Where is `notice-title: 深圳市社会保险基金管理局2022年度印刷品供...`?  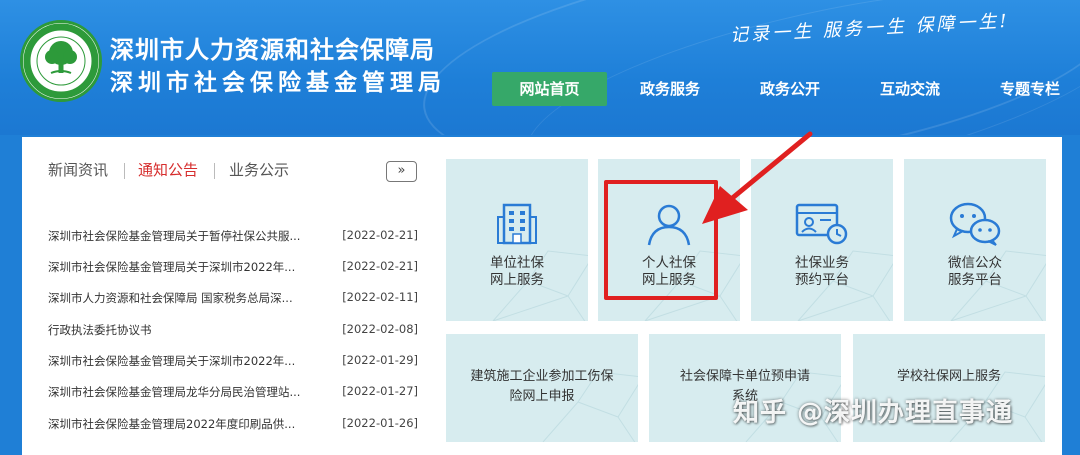 notice-title: 深圳市社会保险基金管理局2022年度印刷品供... is located at coordinates (171, 424).